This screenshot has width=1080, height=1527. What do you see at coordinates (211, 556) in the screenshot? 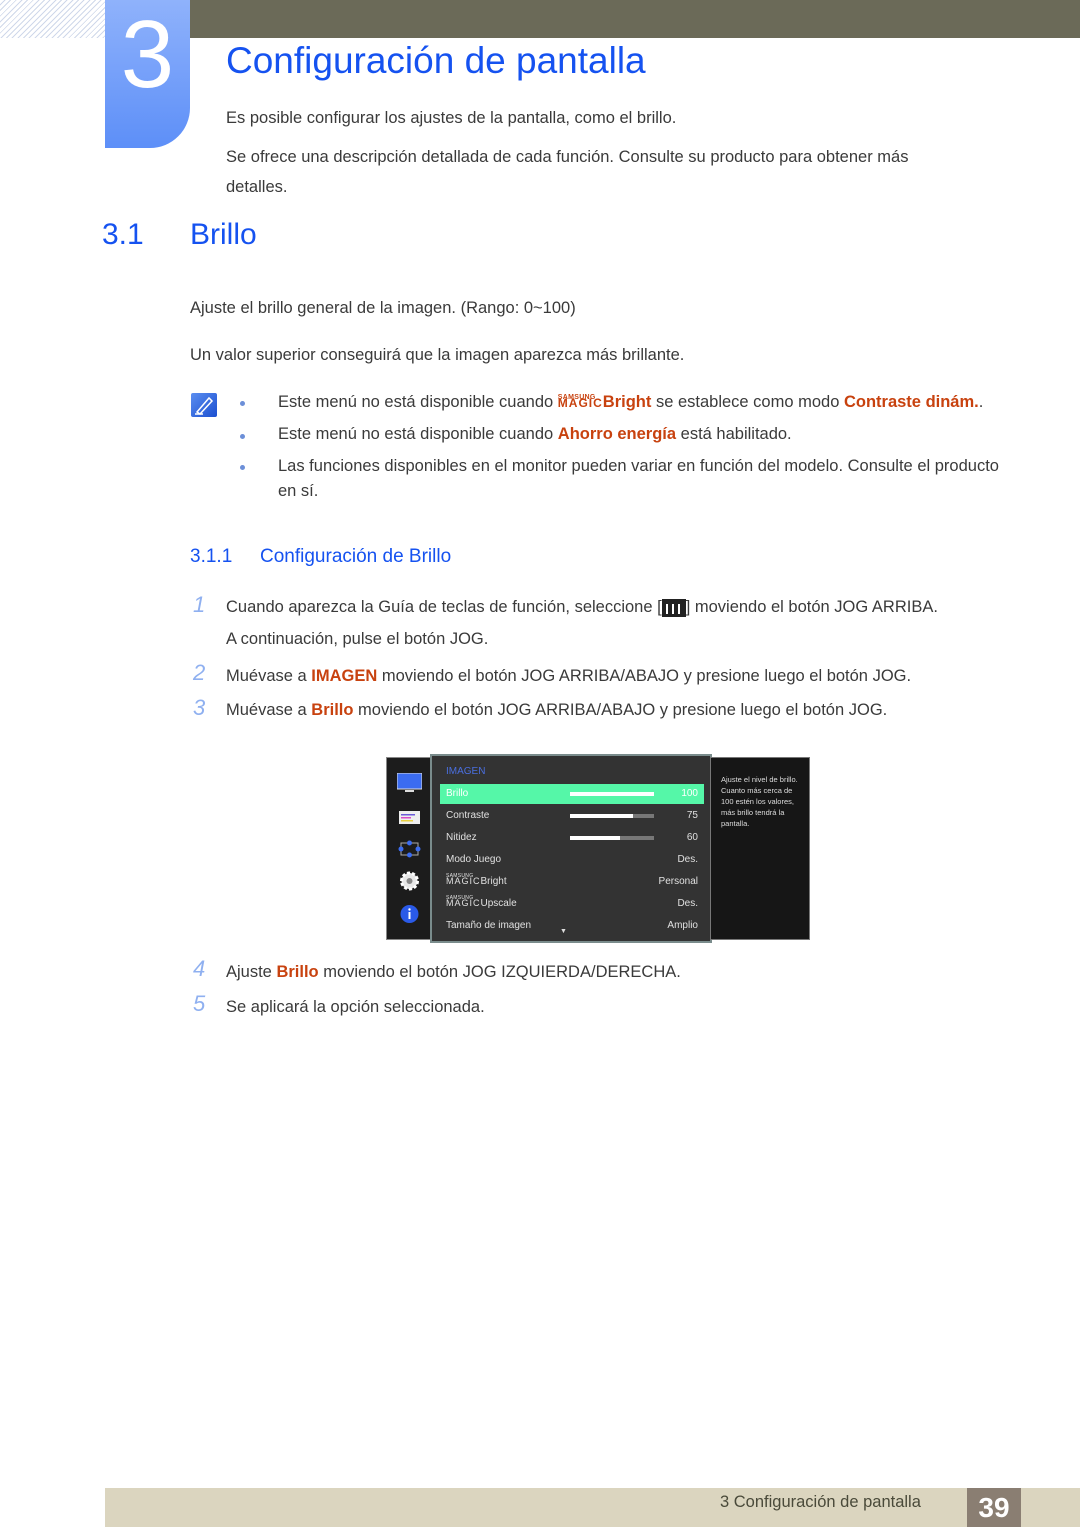
I see `subsection-number: 3.1.1` at bounding box center [211, 556].